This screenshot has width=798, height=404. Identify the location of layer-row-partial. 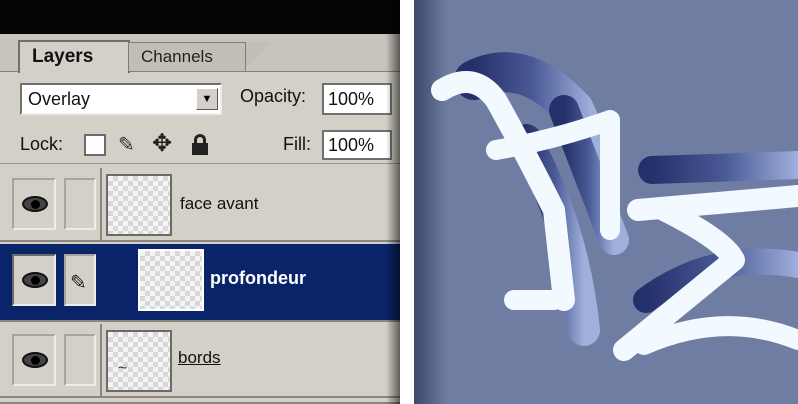
(200, 401).